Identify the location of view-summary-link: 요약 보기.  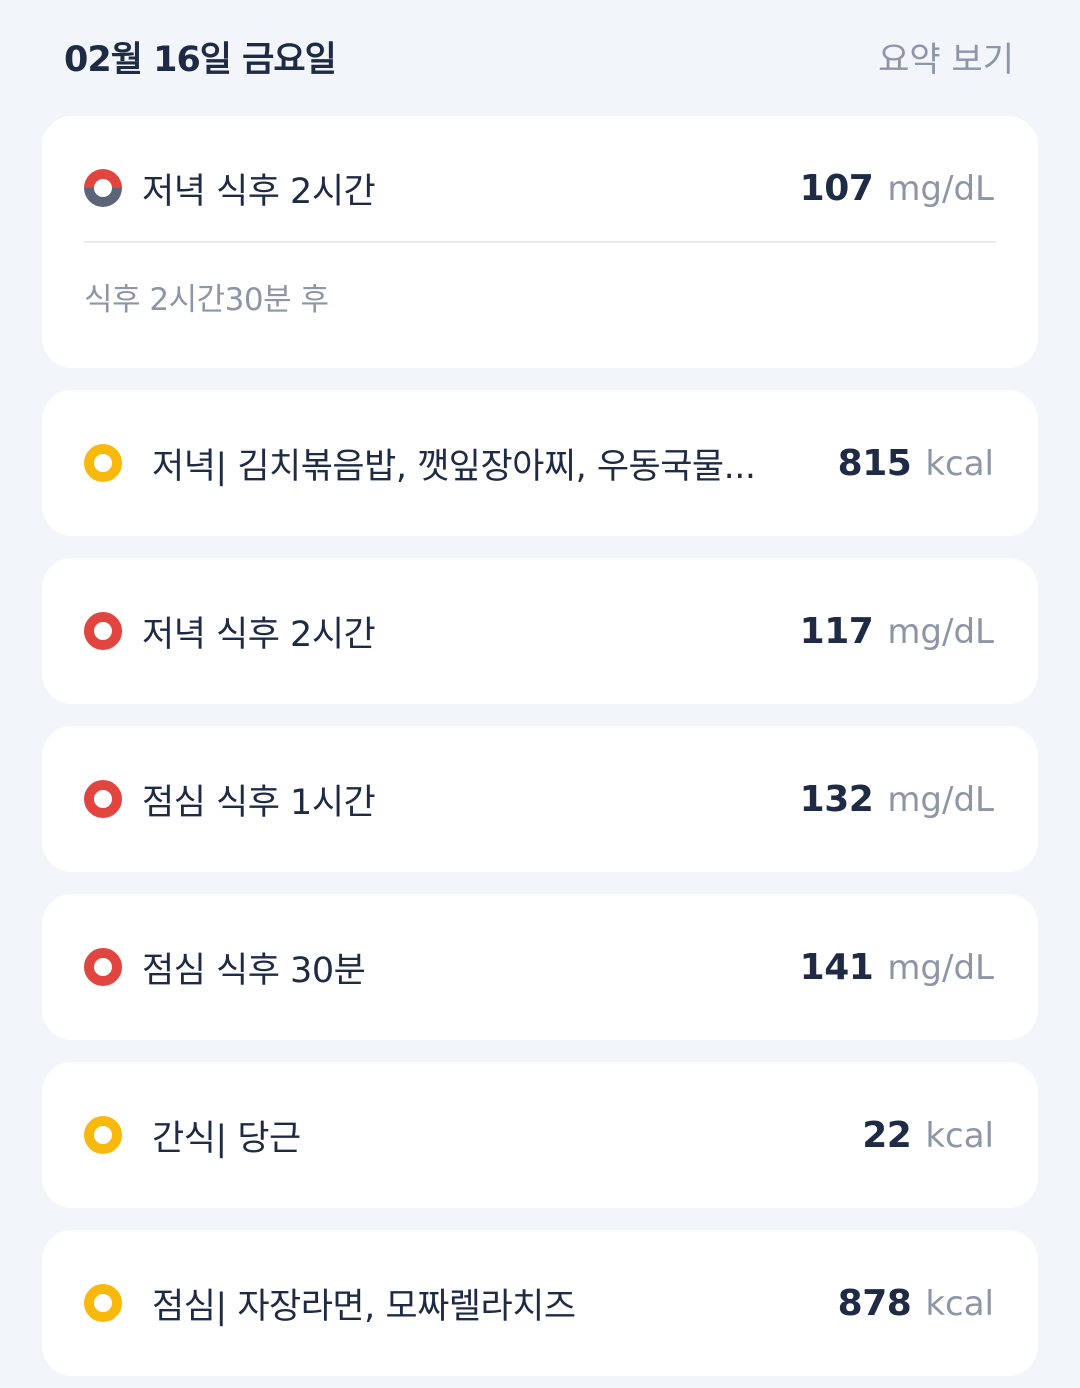
(946, 56).